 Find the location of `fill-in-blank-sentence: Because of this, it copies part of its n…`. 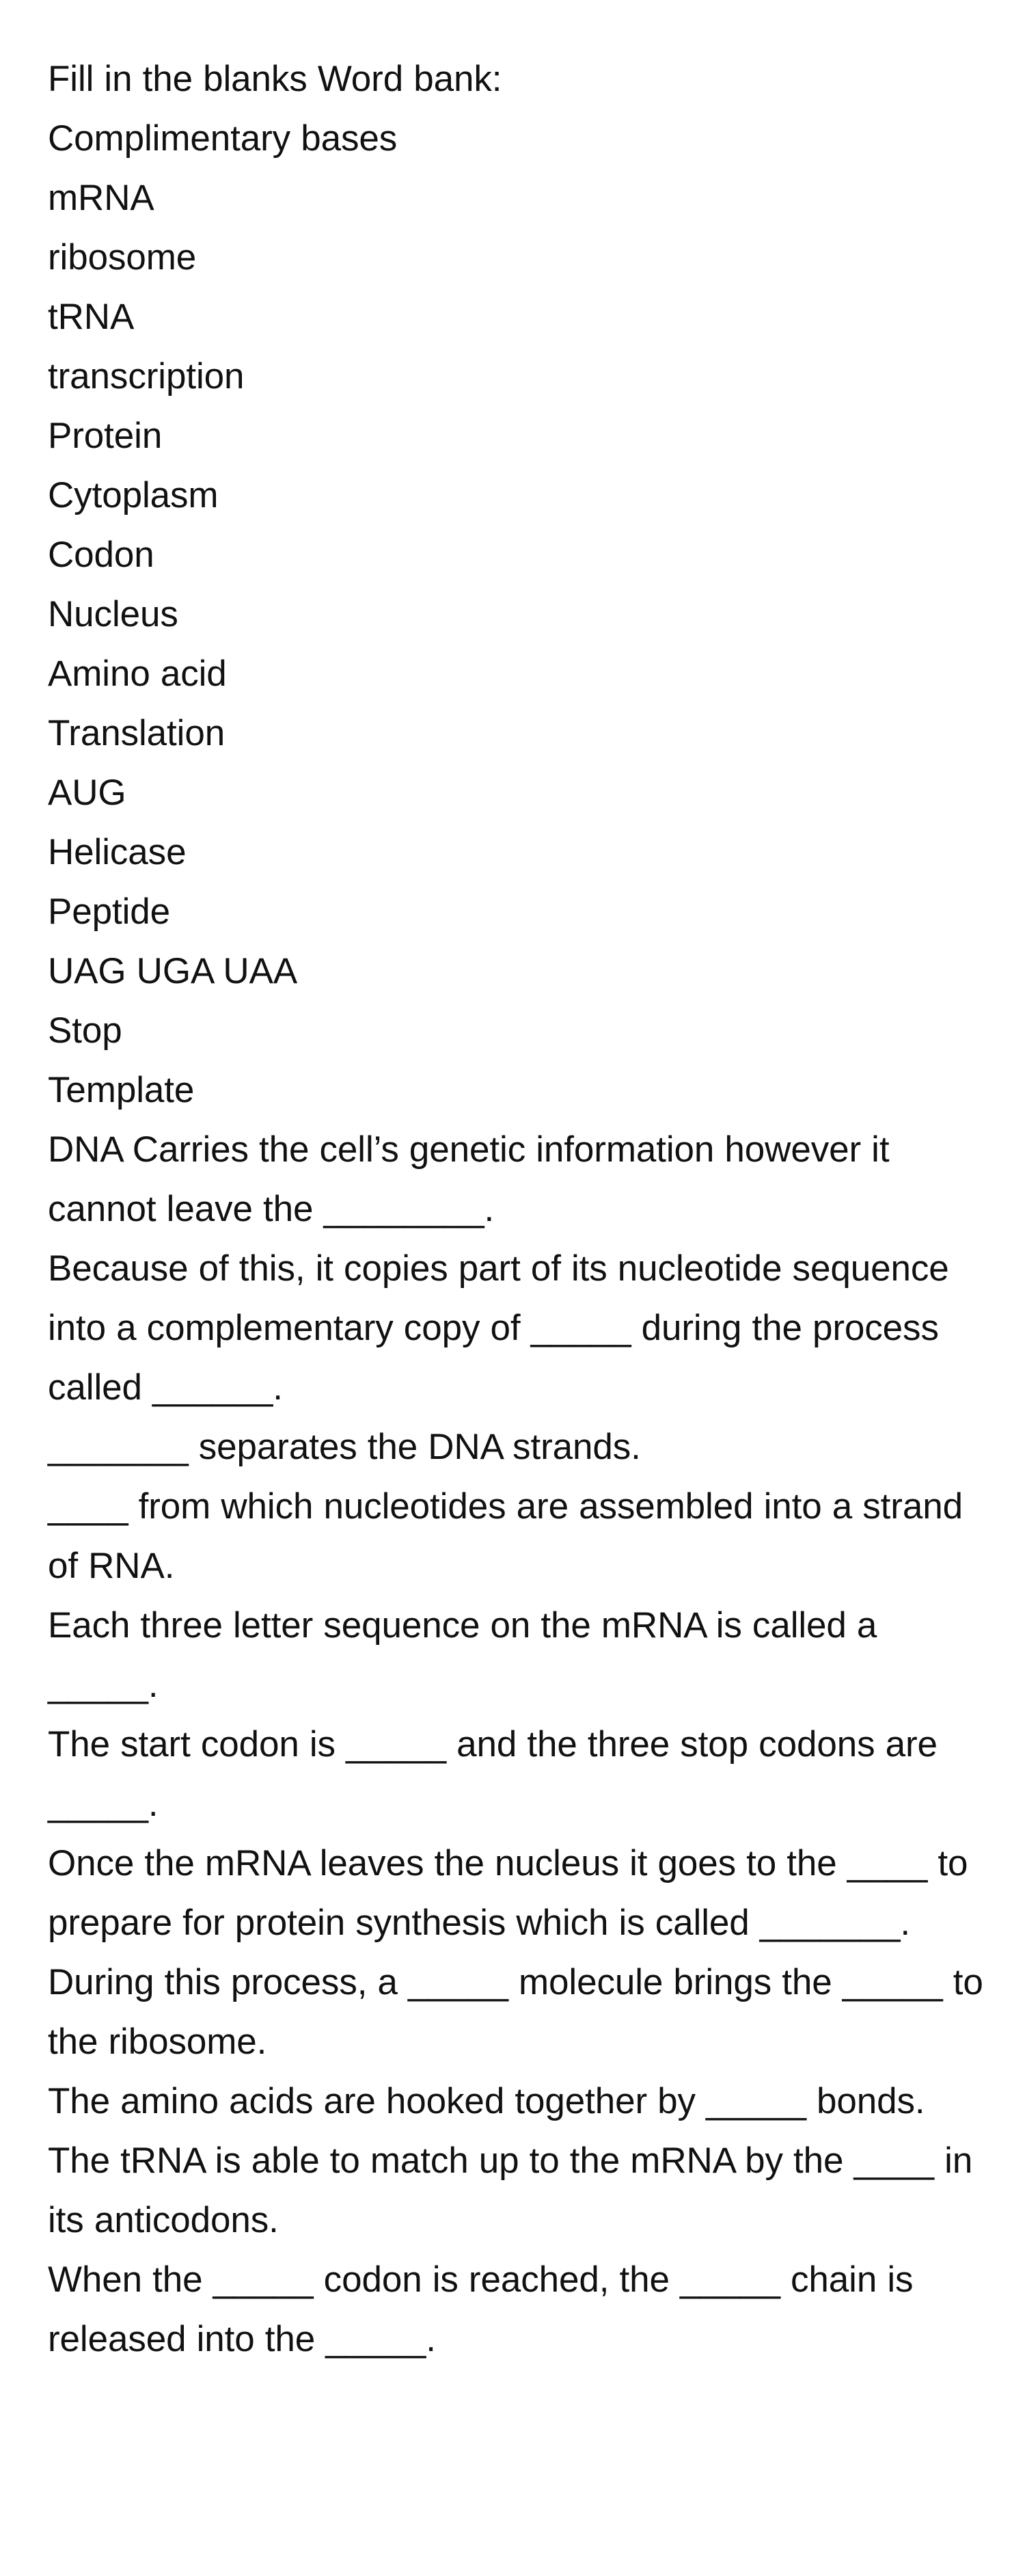

fill-in-blank-sentence: Because of this, it copies part of its n… is located at coordinates (503, 1328).